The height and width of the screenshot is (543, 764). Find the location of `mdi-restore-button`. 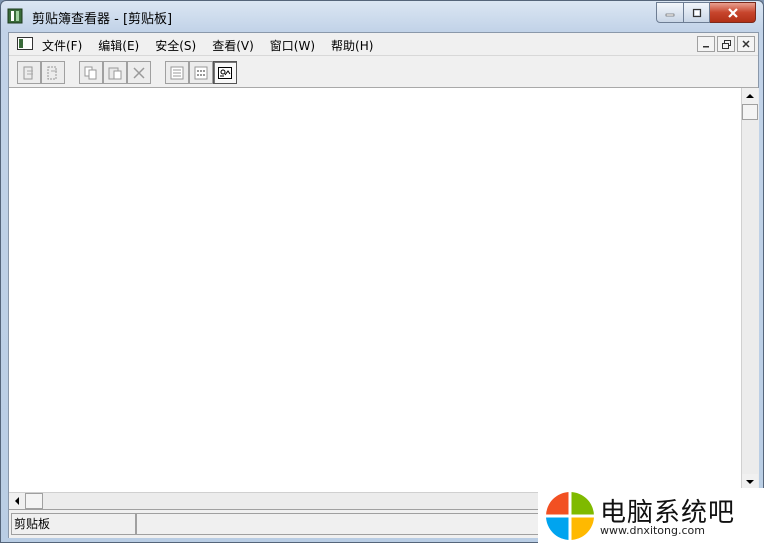

mdi-restore-button is located at coordinates (726, 44).